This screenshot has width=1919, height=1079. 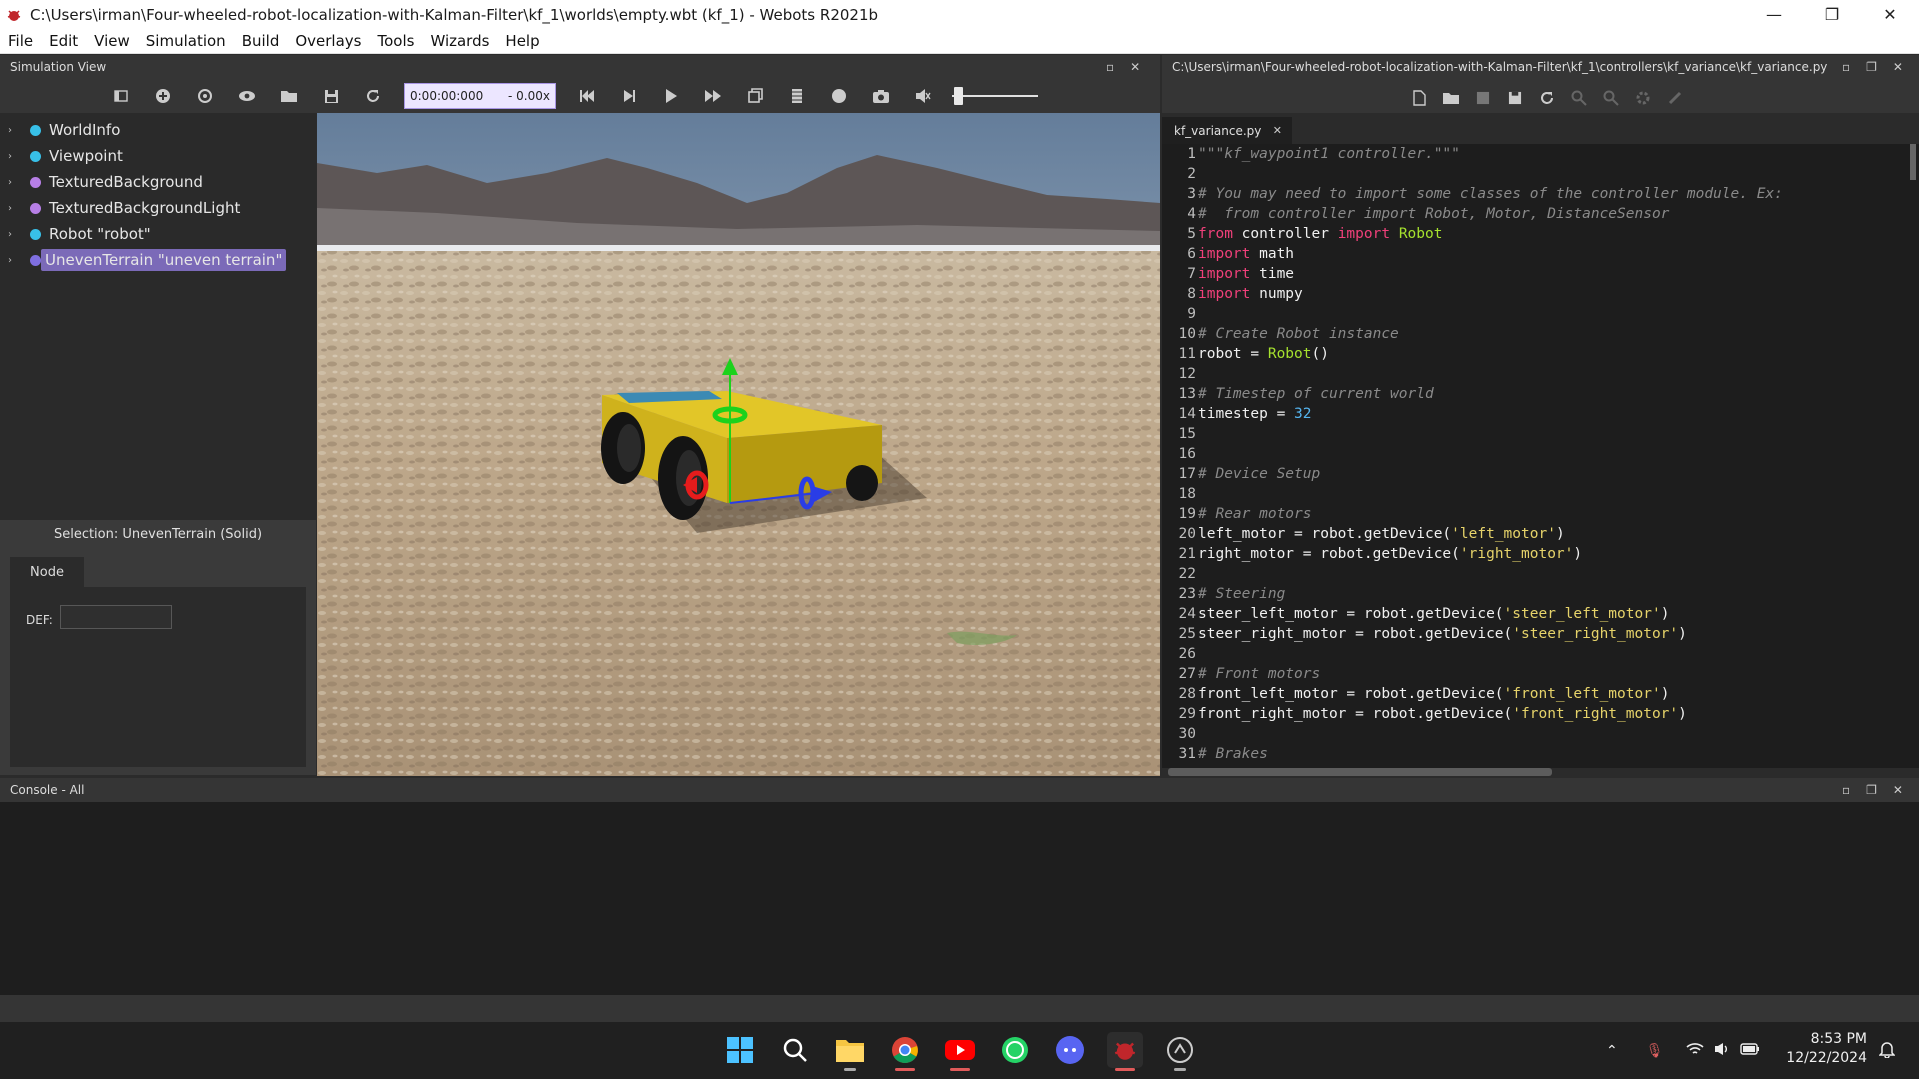 I want to click on wifi-icon, so click(x=1694, y=1051).